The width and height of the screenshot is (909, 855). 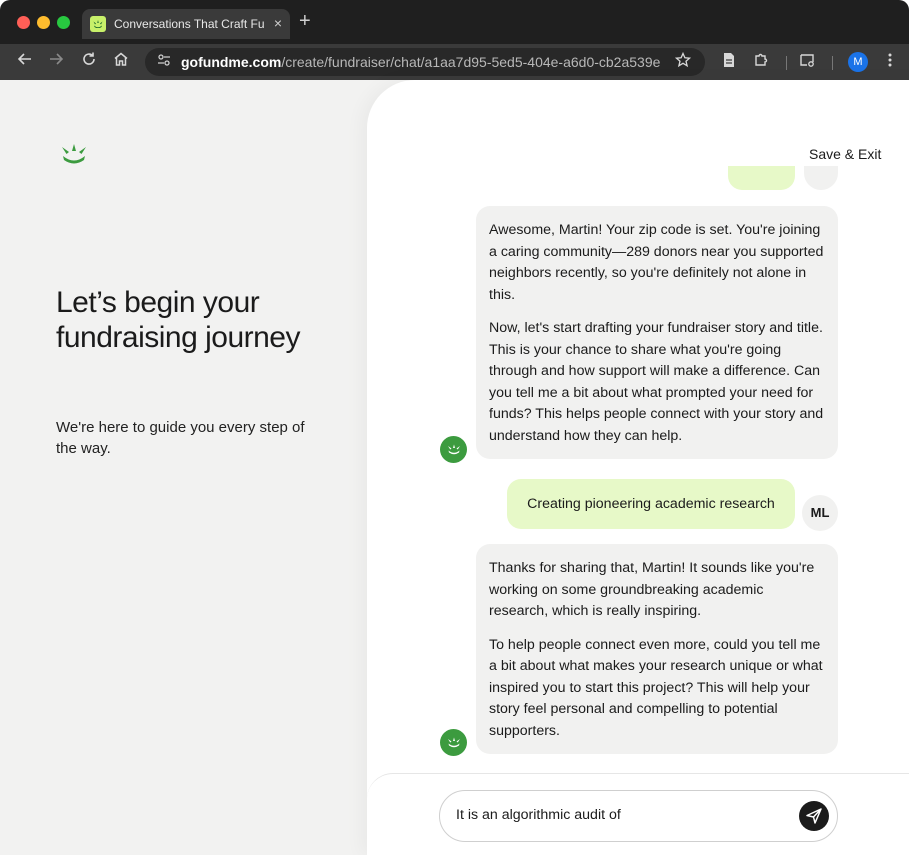 What do you see at coordinates (189, 24) in the screenshot?
I see `tab-title: Conversations That Craft Fun` at bounding box center [189, 24].